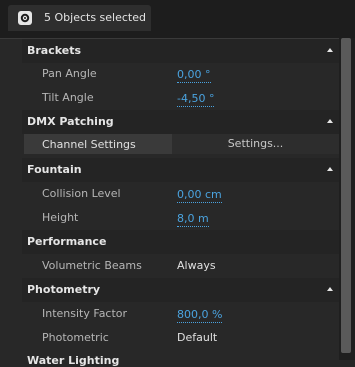 The width and height of the screenshot is (355, 367). Describe the element at coordinates (196, 100) in the screenshot. I see `tilt-angle-value: -4,50 °` at that location.